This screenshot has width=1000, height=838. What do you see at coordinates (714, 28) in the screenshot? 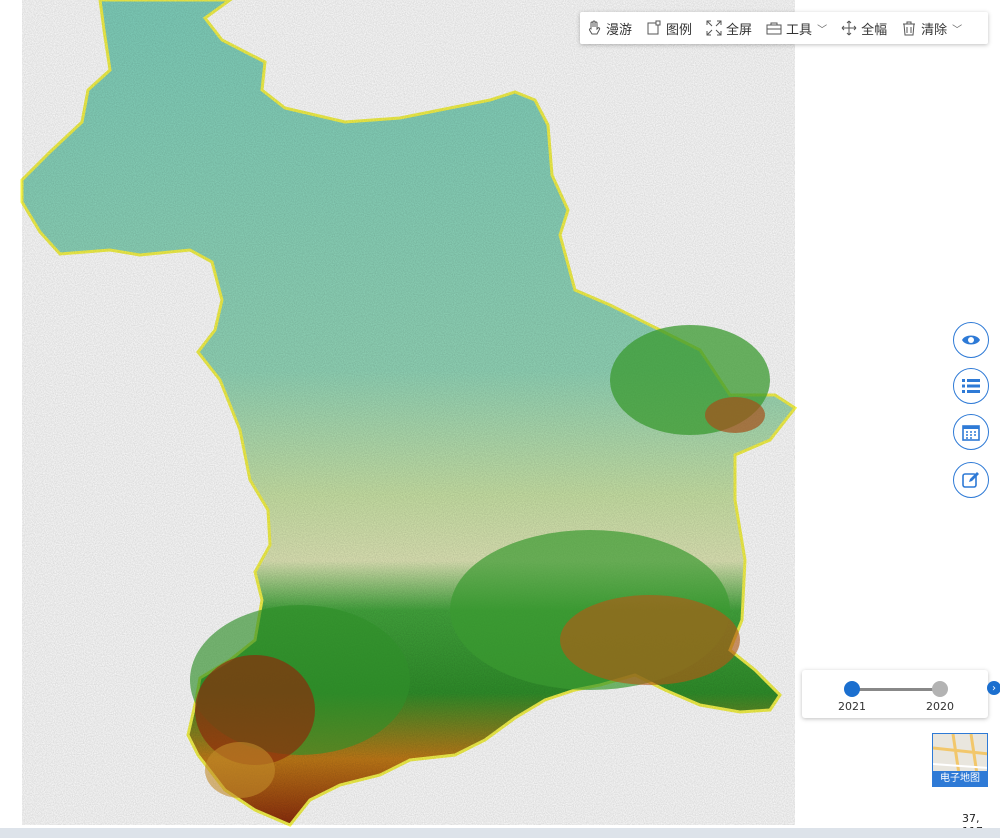
I see `fullscreen-icon` at bounding box center [714, 28].